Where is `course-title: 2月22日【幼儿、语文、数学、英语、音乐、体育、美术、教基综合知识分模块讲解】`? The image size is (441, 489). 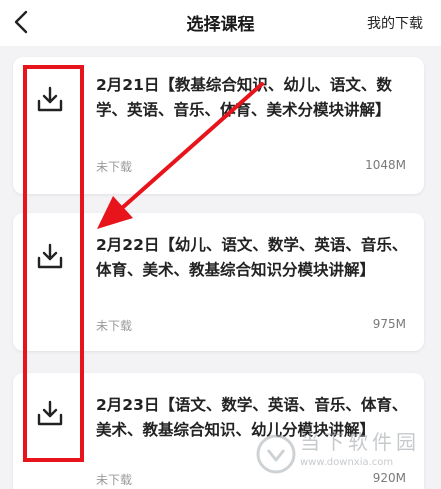
course-title: 2月22日【幼儿、语文、数学、英语、音乐、体育、美术、教基综合知识分模块讲解】 is located at coordinates (252, 257).